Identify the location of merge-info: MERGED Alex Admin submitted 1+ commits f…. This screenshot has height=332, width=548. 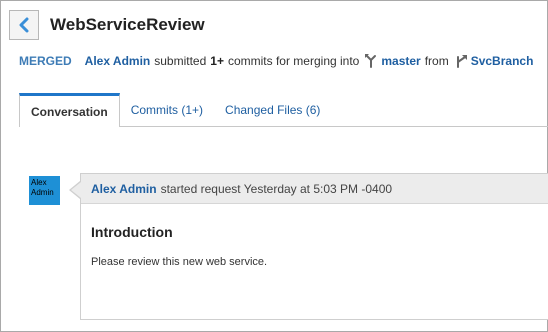
(276, 61).